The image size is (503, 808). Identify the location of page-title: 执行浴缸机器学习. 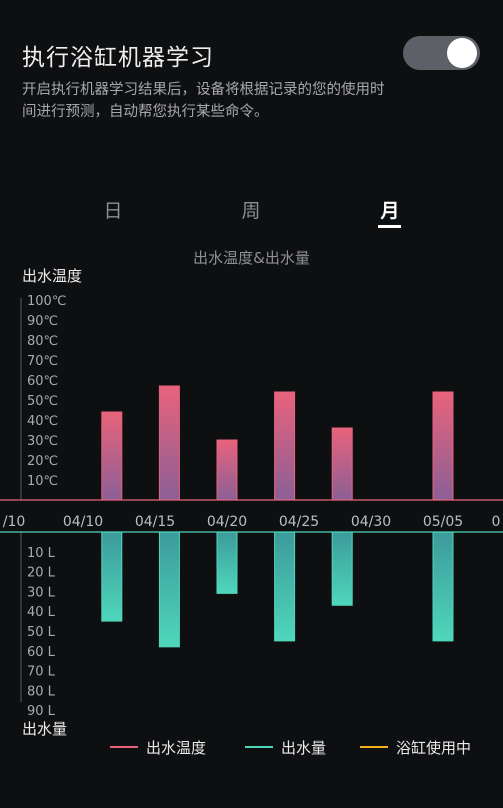
(118, 58).